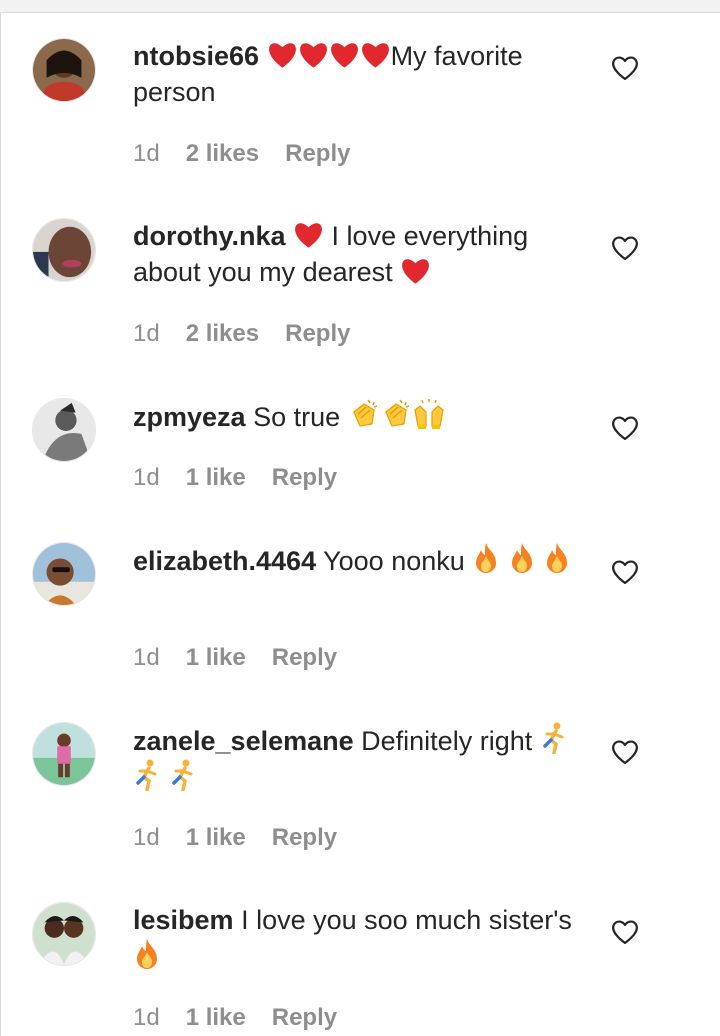 Image resolution: width=720 pixels, height=1036 pixels. I want to click on comment-text: ntobsie66 My favorite person, so click(363, 74).